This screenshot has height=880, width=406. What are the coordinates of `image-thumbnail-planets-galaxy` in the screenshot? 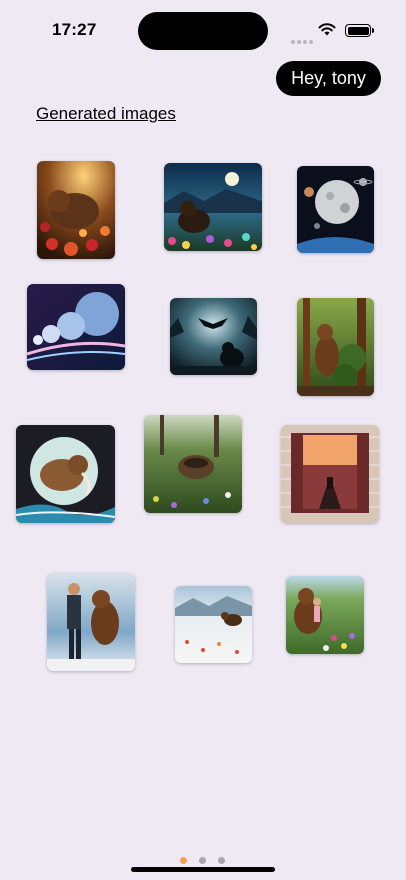 It's located at (76, 327).